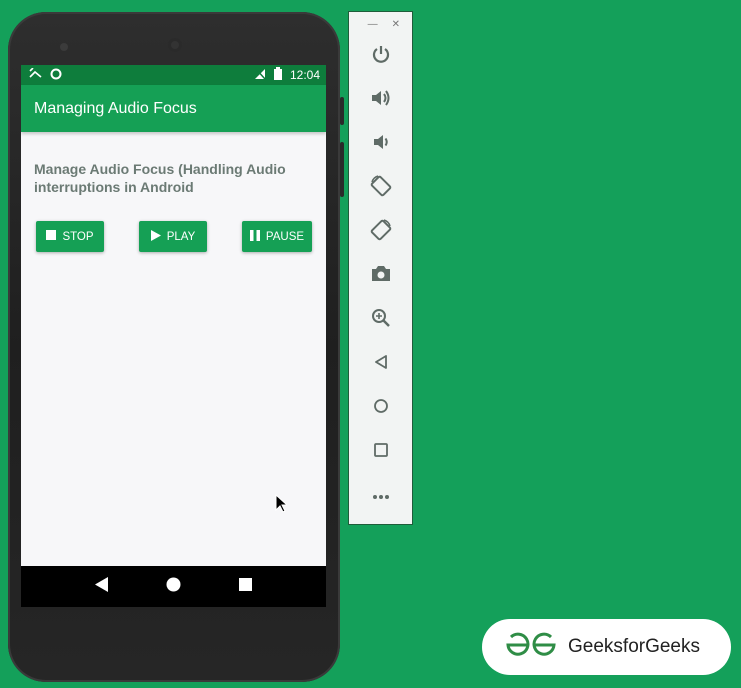 The height and width of the screenshot is (688, 741). Describe the element at coordinates (51, 236) in the screenshot. I see `stop-icon` at that location.